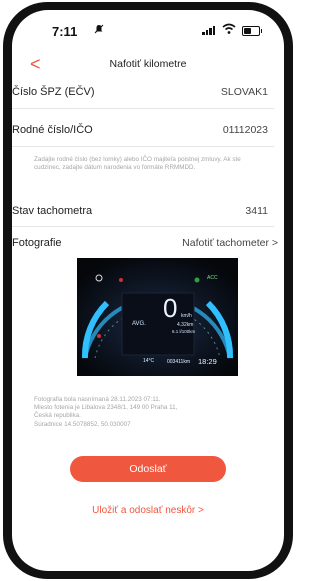 This screenshot has width=320, height=581. What do you see at coordinates (184, 331) in the screenshot?
I see `dashboard-consumption: 6.1 l/100km` at bounding box center [184, 331].